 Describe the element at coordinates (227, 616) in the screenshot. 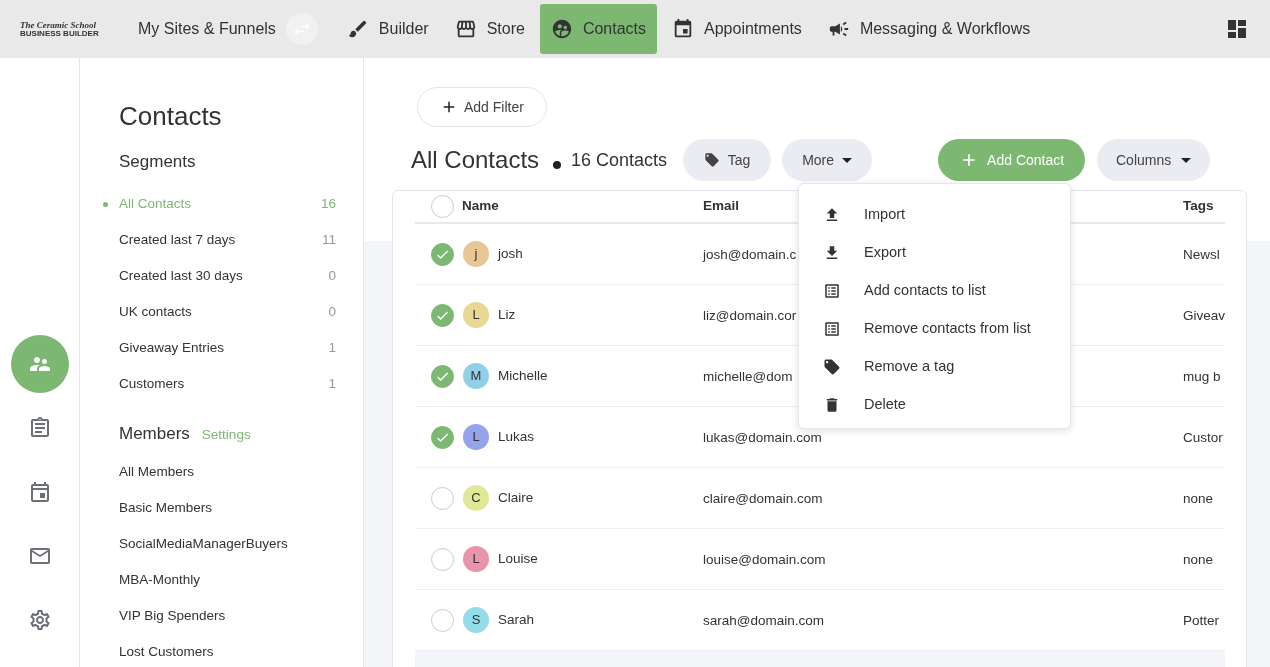

I see `member-list-item: VIP Big Spenders` at that location.